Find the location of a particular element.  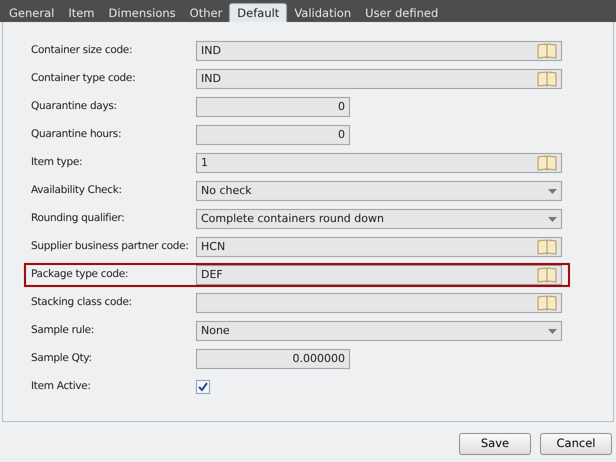

field-label: Availability Check: is located at coordinates (76, 190).